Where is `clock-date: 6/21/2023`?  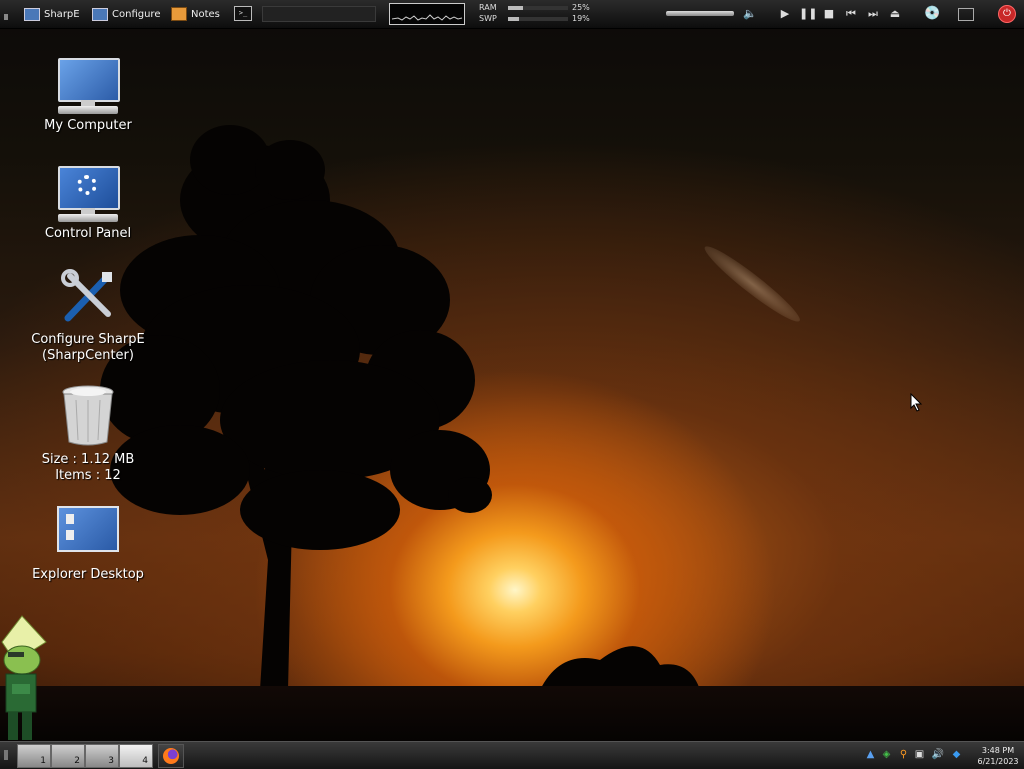
clock-date: 6/21/2023 is located at coordinates (998, 761).